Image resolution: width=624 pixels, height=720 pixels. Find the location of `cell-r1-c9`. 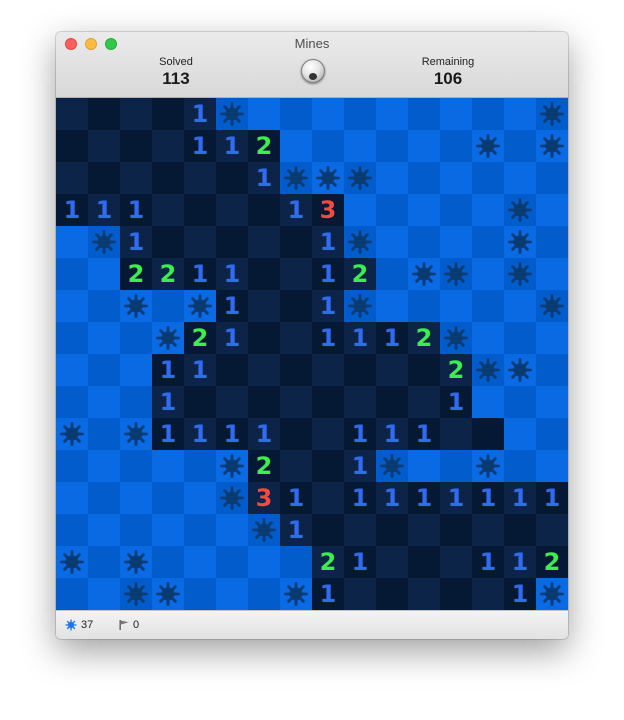

cell-r1-c9 is located at coordinates (360, 146).